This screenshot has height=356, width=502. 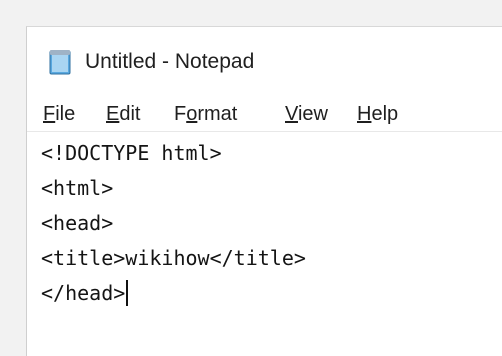 What do you see at coordinates (306, 114) in the screenshot?
I see `menu-view: View` at bounding box center [306, 114].